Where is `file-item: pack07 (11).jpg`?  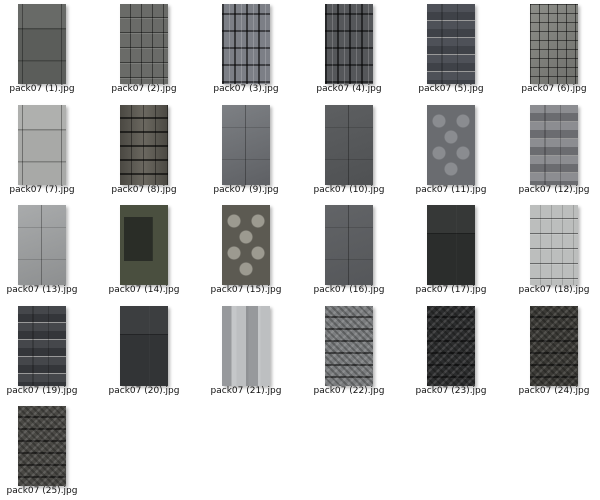
file-item: pack07 (11).jpg is located at coordinates (451, 150).